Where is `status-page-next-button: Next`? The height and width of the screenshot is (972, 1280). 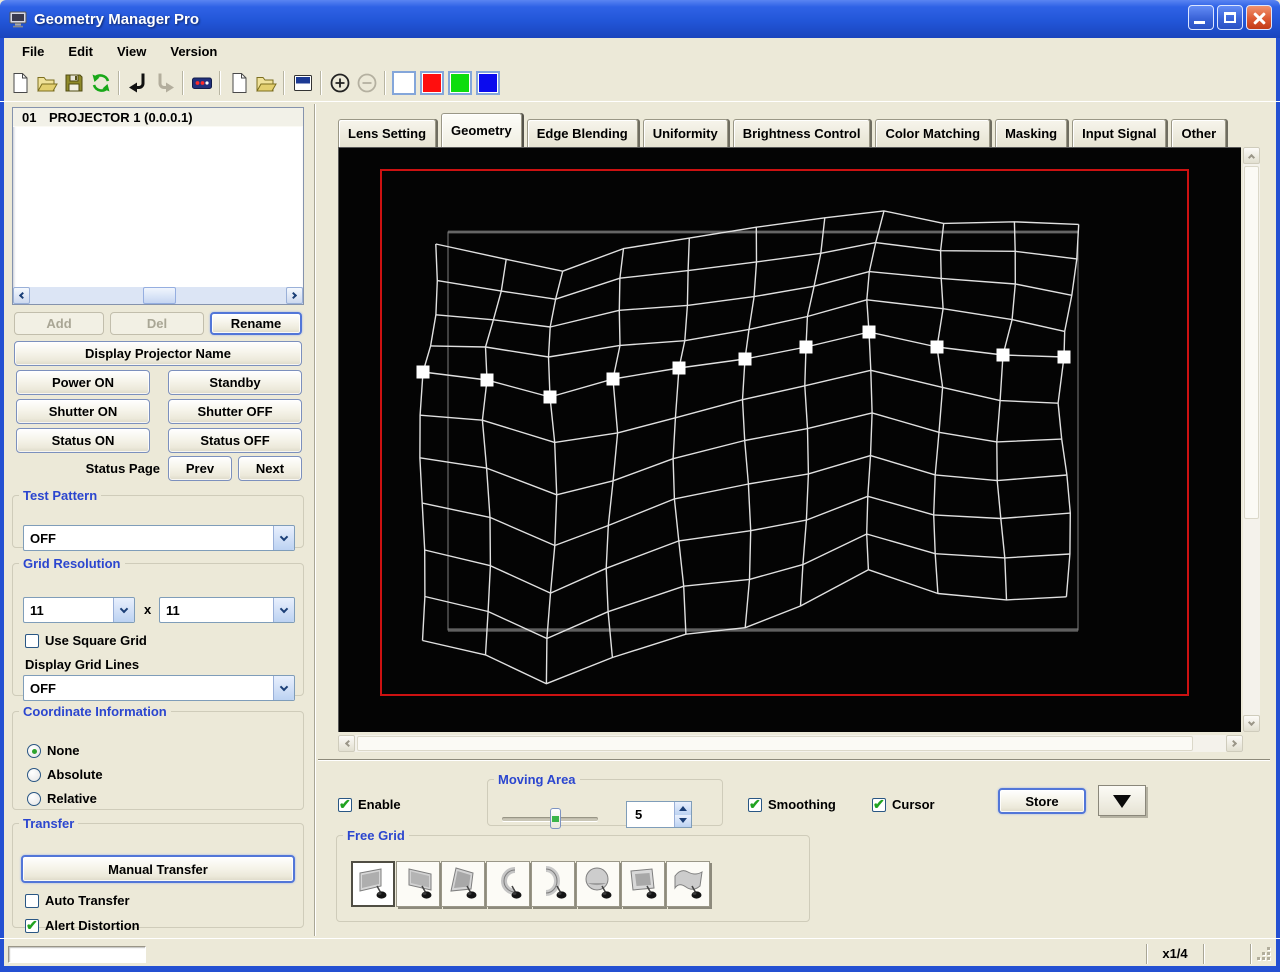
status-page-next-button: Next is located at coordinates (270, 468).